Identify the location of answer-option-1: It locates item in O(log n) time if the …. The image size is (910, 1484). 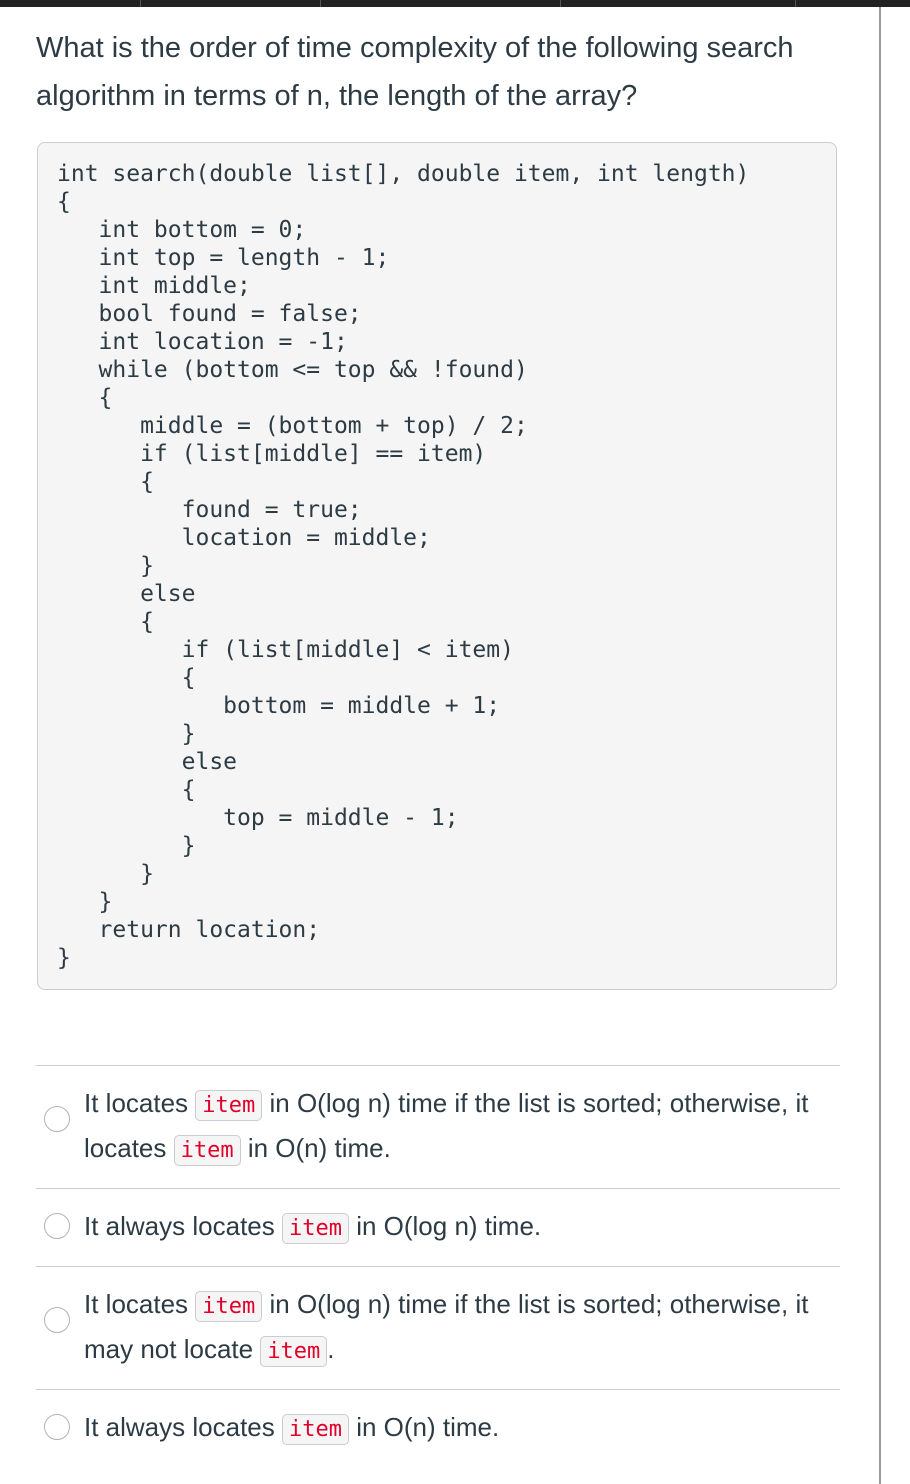
(438, 1126).